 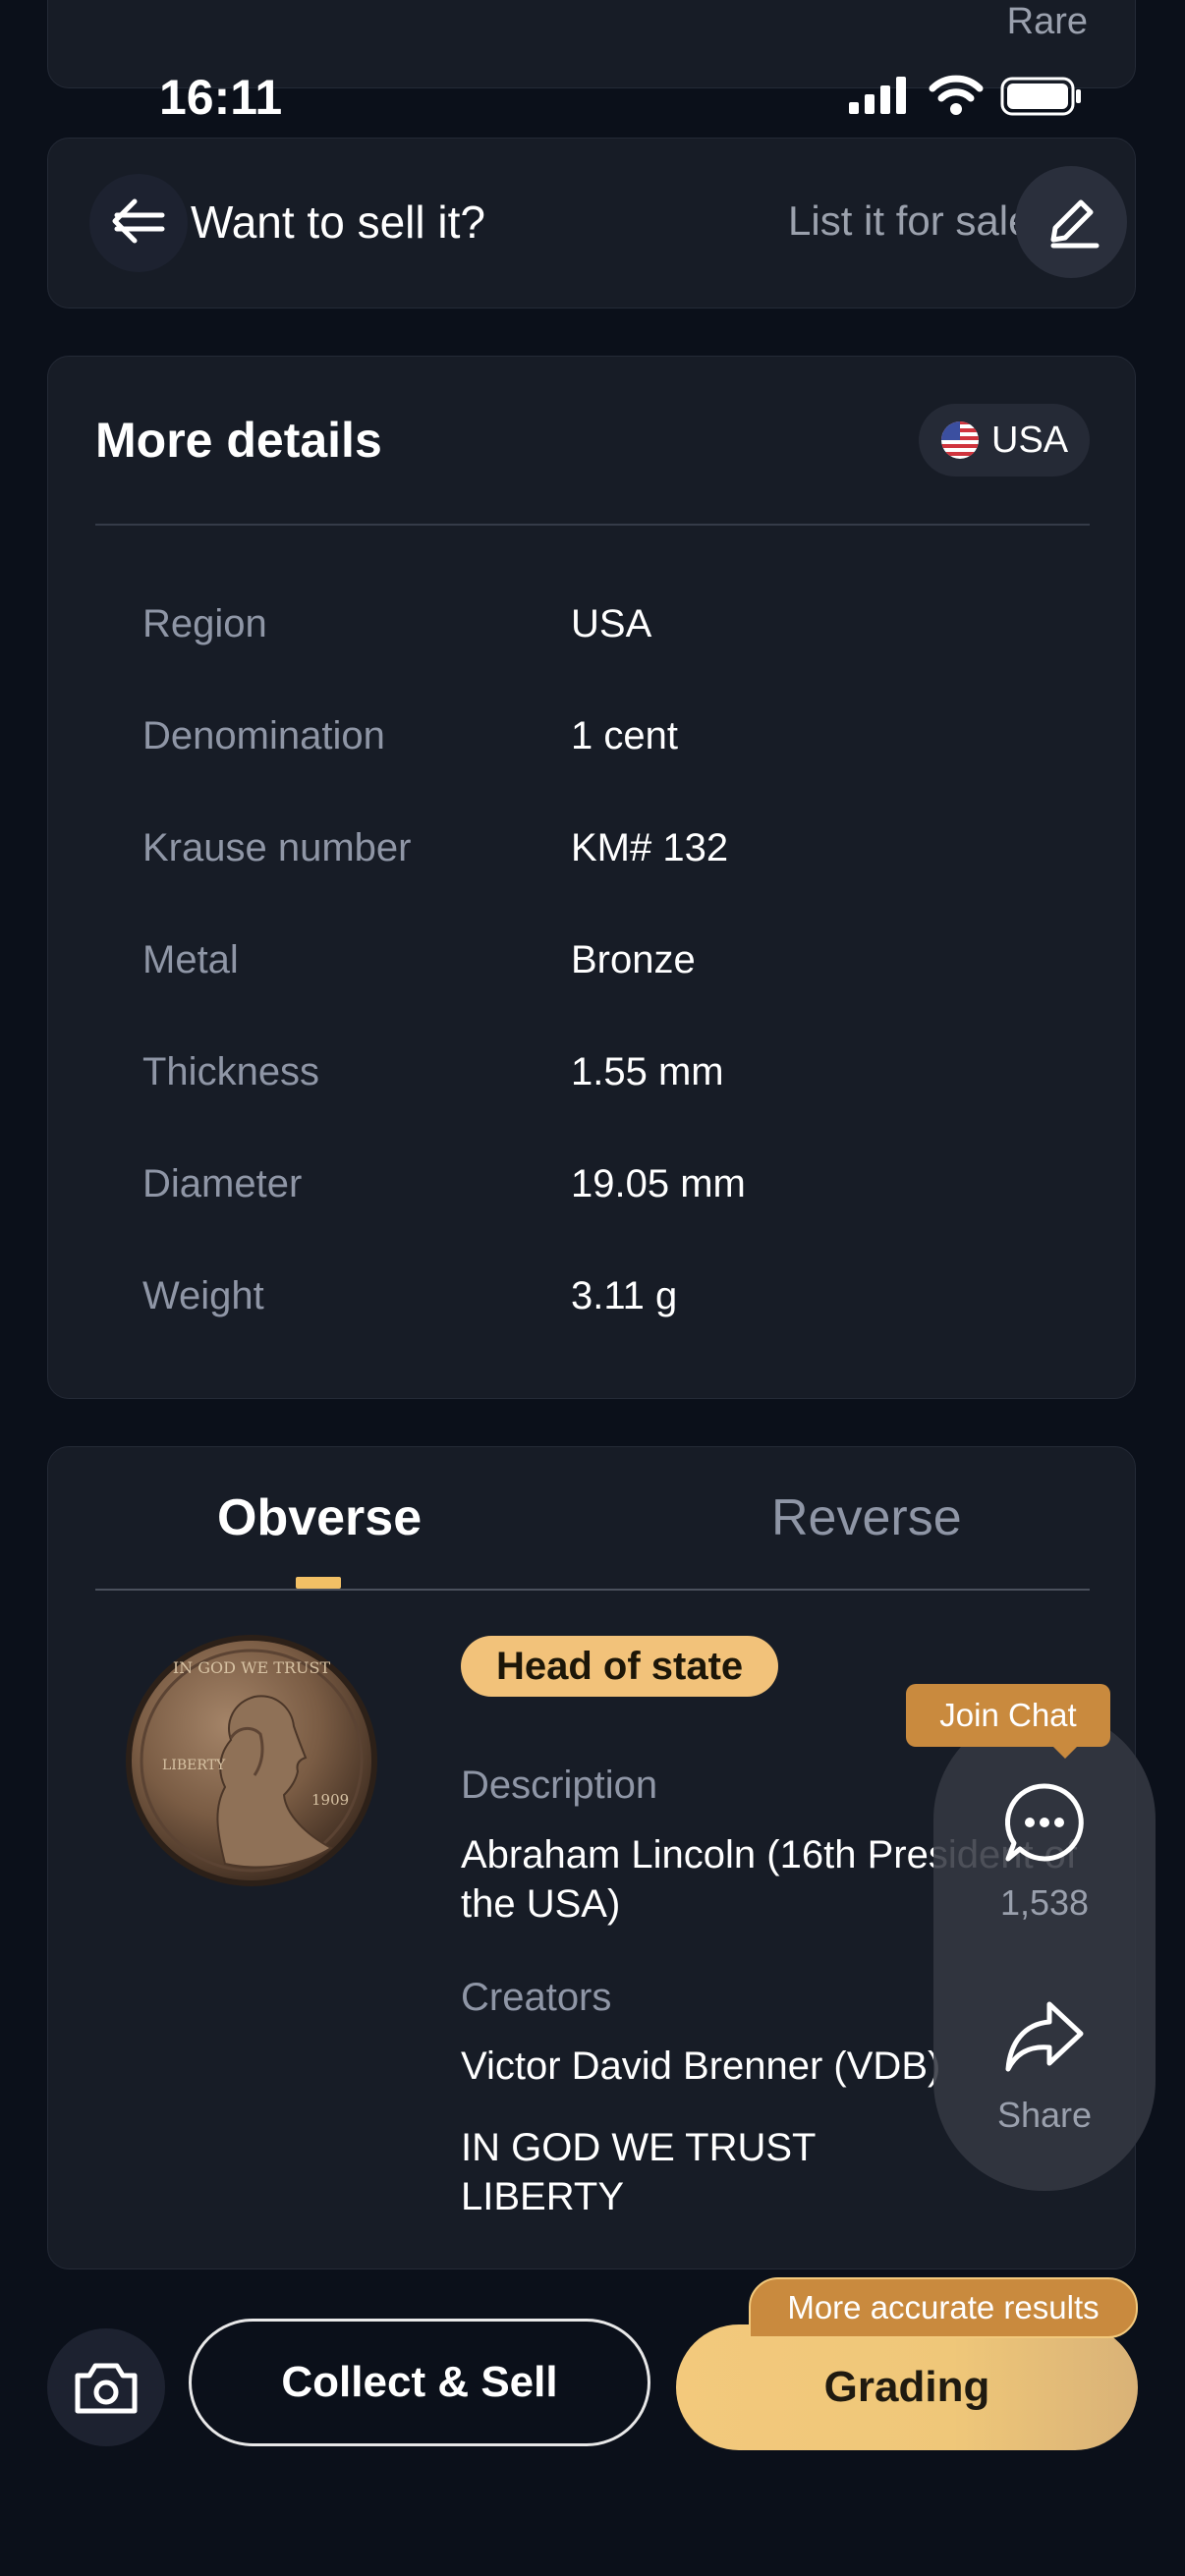 I want to click on region-chip-label: USA, so click(x=1030, y=440).